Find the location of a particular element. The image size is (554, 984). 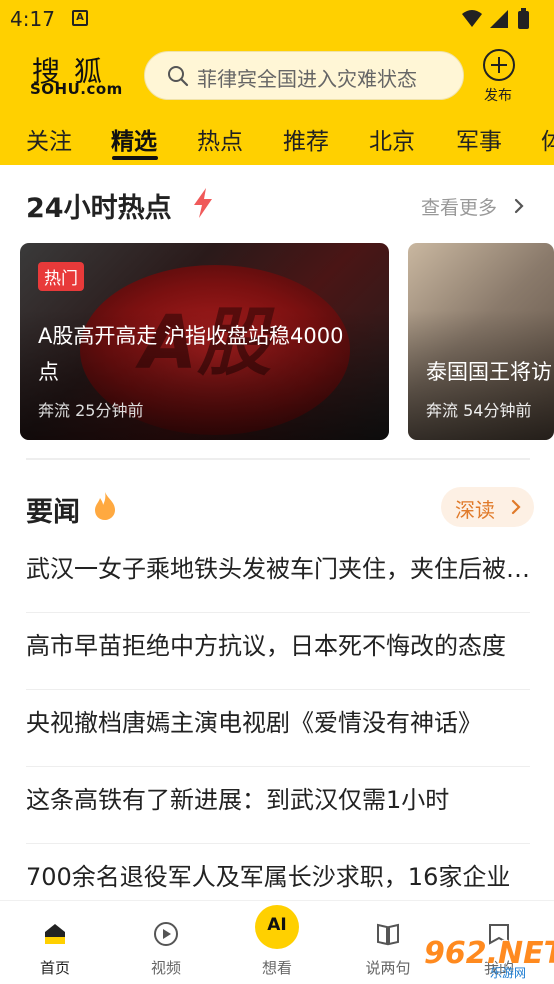

nav-want-see: AI 想看 is located at coordinates (277, 942).